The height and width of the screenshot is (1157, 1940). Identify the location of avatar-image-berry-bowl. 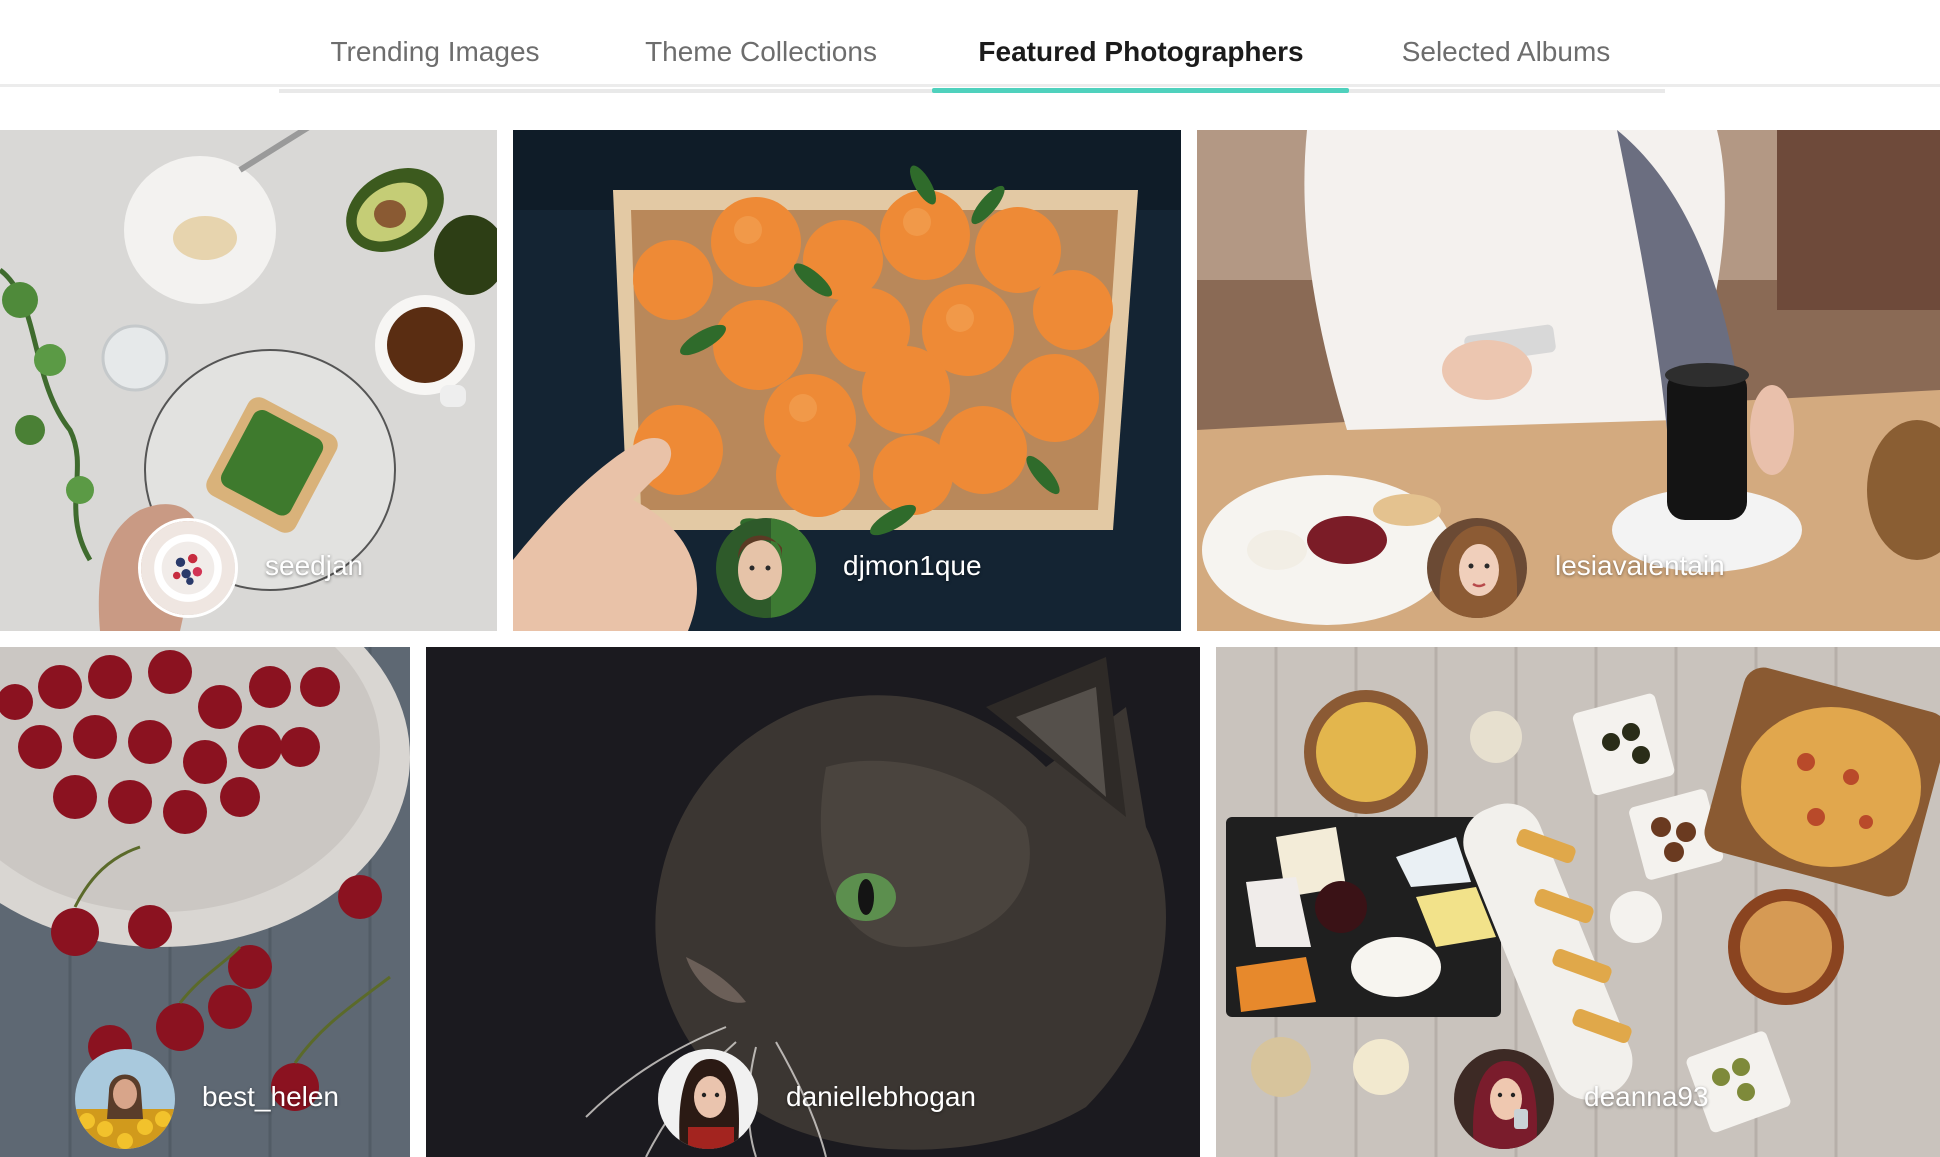
(188, 568).